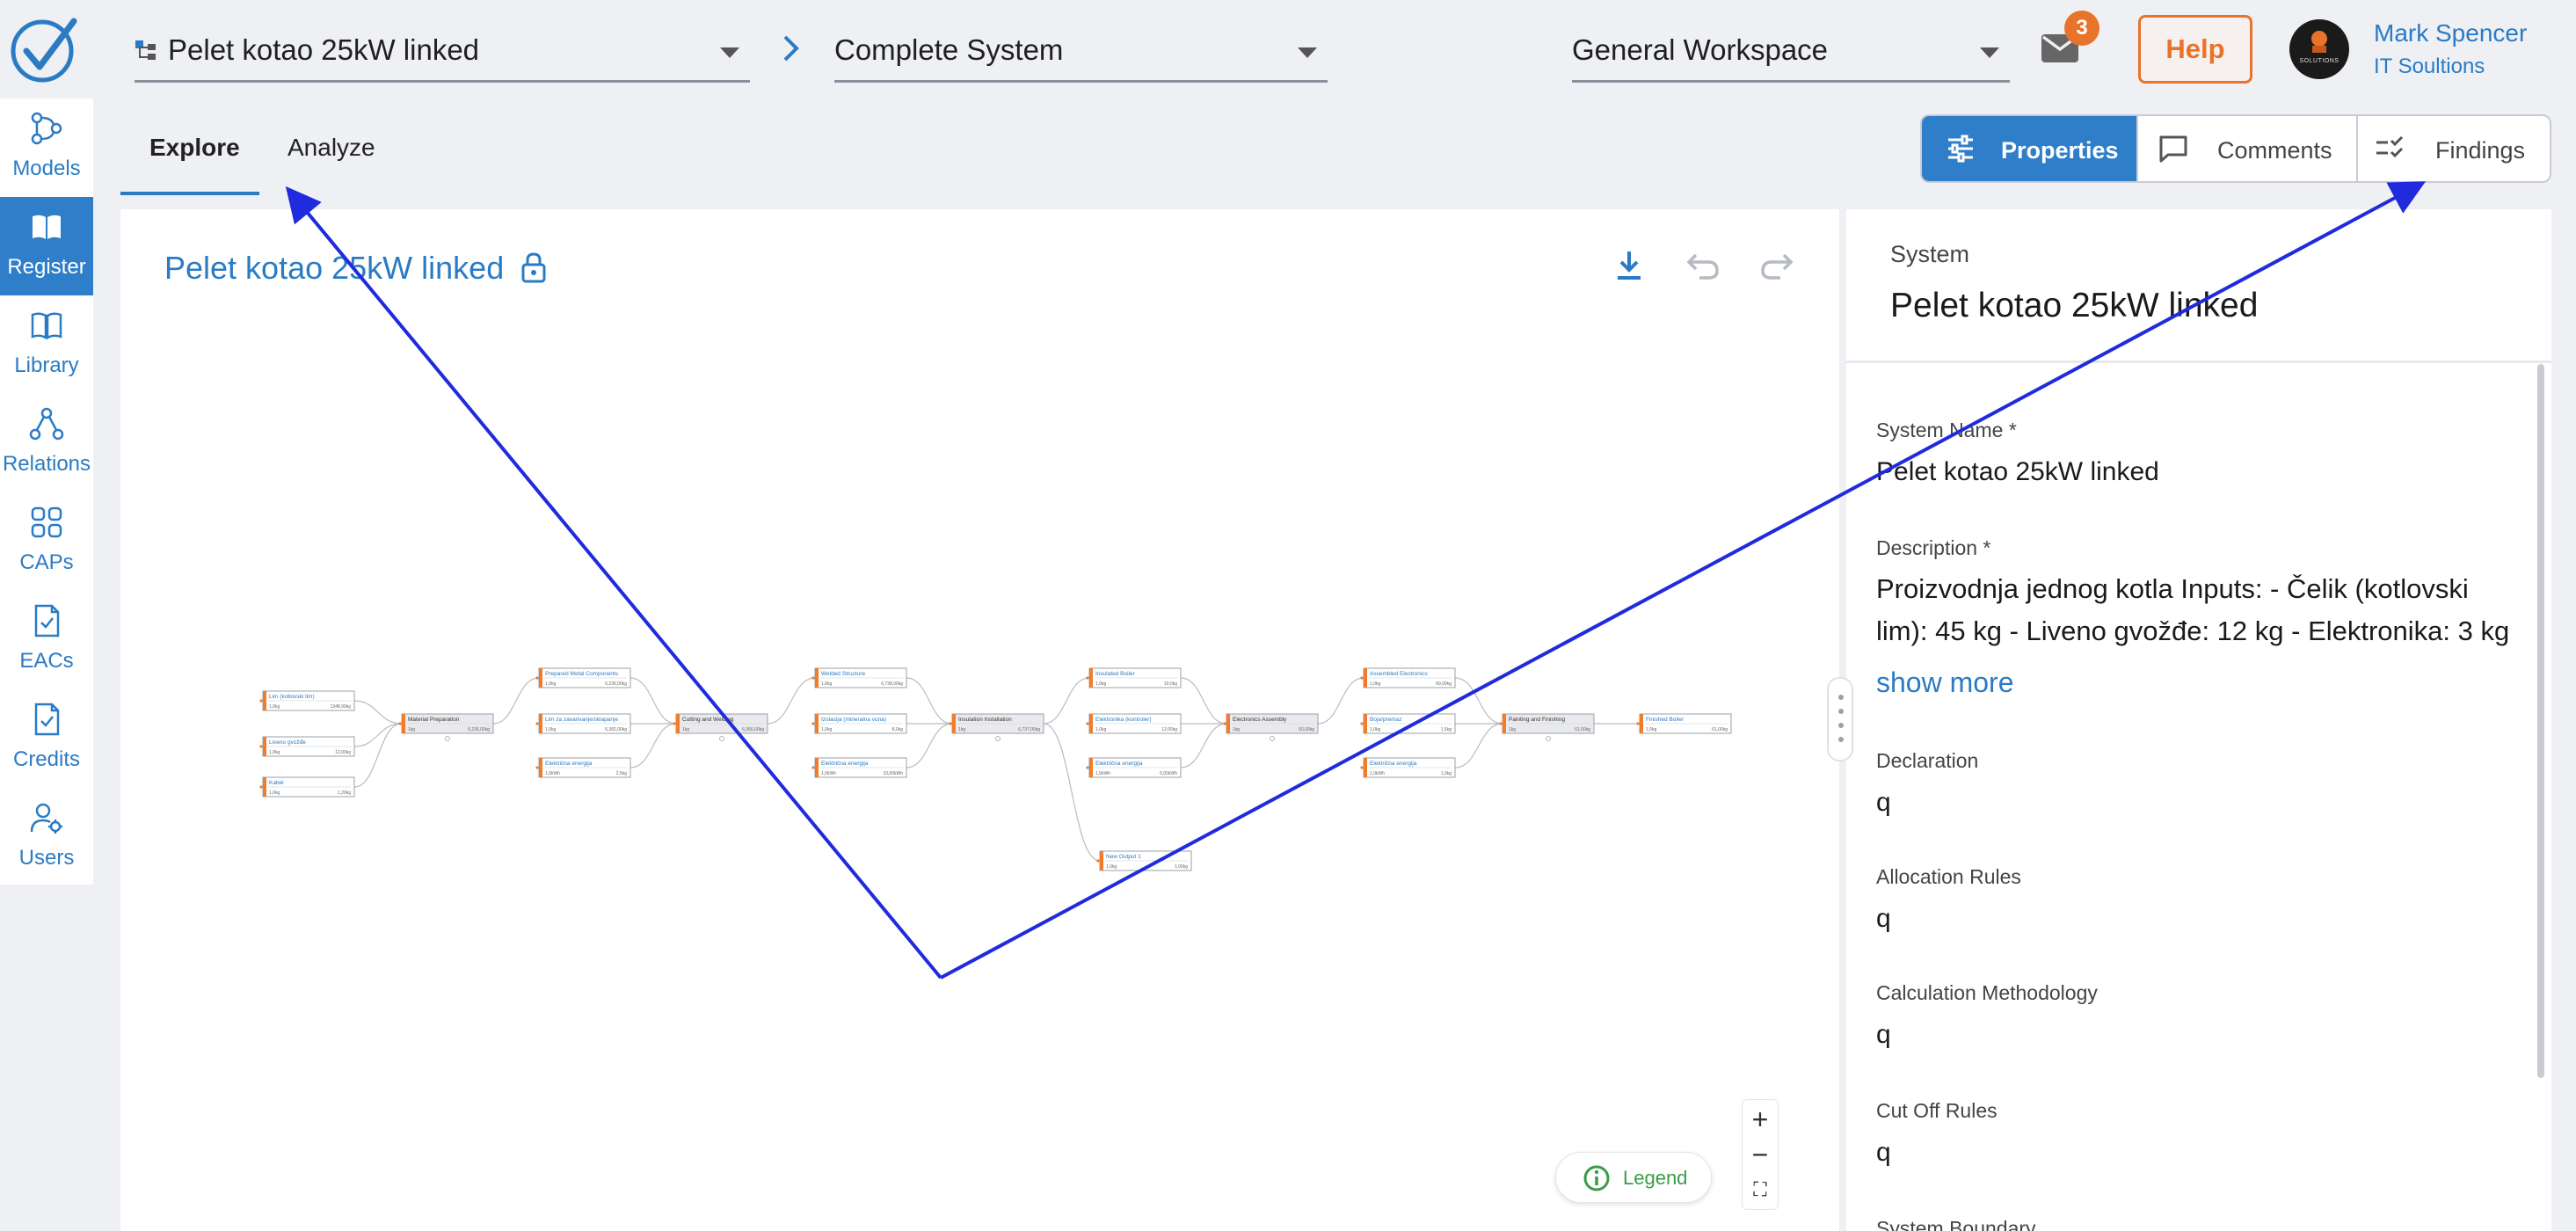 This screenshot has height=1231, width=2576. I want to click on graph-node: Električna energija 1,0kWh 6,00kWh, so click(1134, 767).